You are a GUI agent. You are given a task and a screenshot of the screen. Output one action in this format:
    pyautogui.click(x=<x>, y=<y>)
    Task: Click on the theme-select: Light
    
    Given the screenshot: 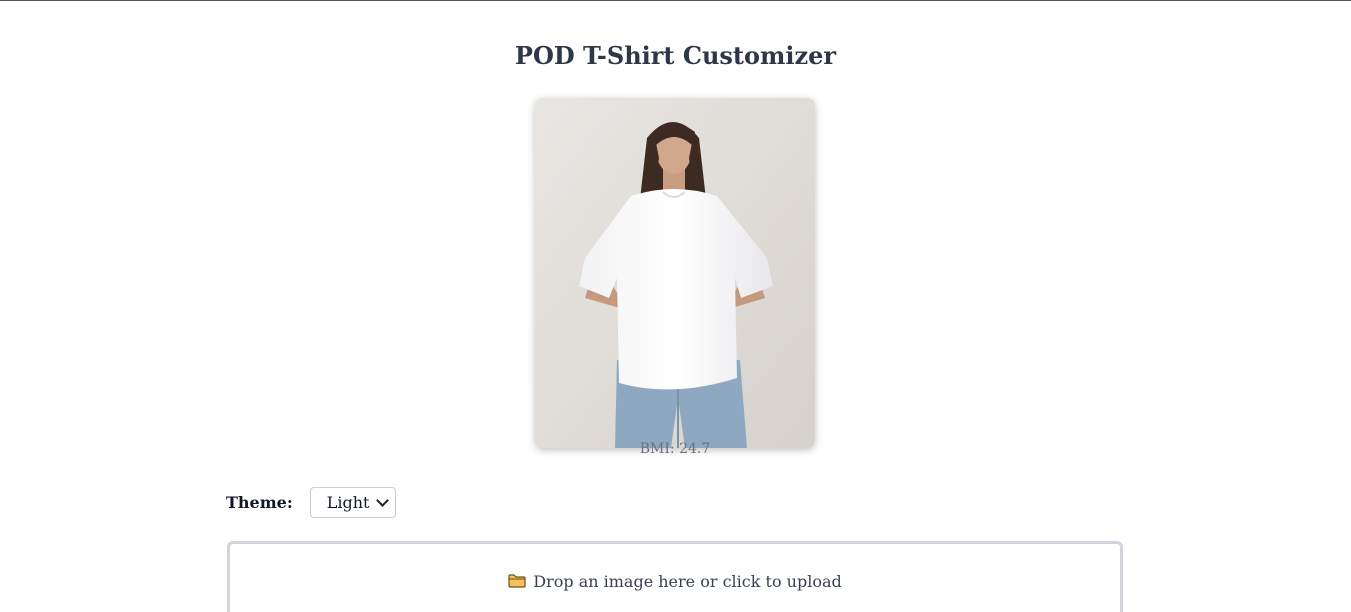 What is the action you would take?
    pyautogui.click(x=352, y=502)
    